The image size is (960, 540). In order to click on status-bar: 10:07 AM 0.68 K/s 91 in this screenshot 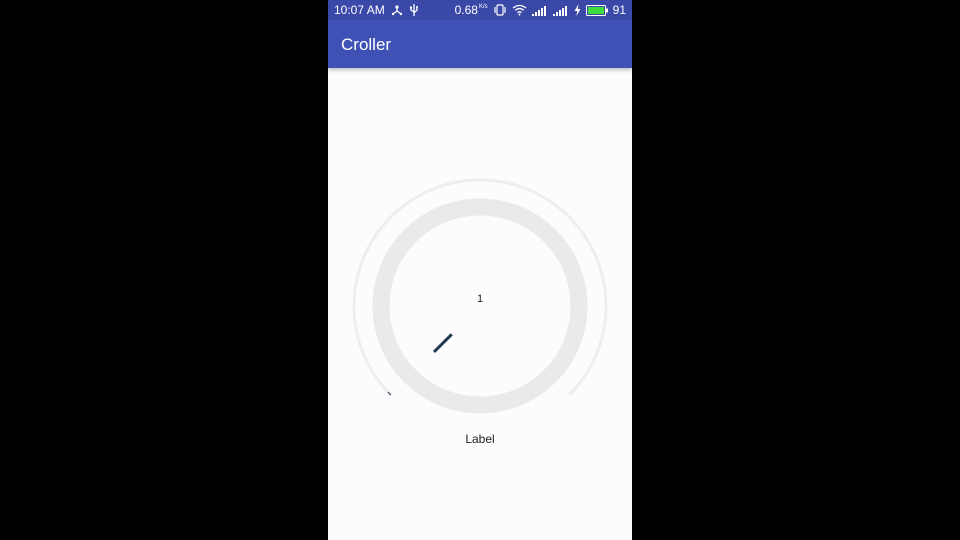, I will do `click(480, 10)`.